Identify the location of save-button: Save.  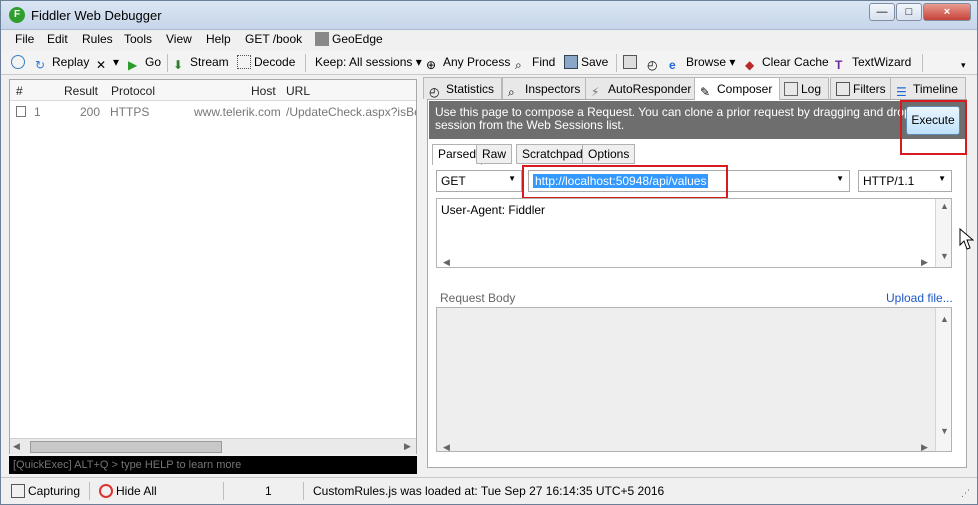
(586, 62).